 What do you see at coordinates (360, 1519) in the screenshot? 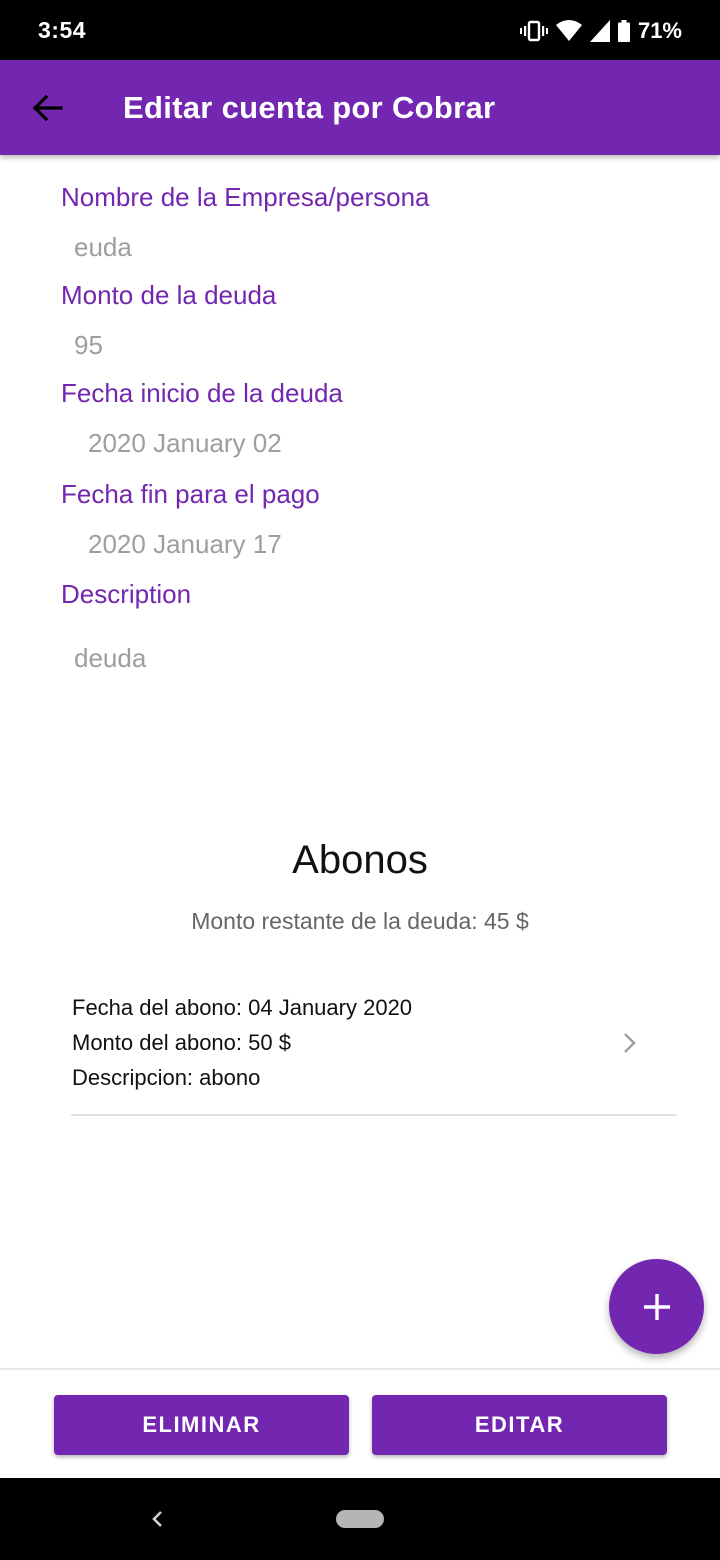
I see `nav-home-pill` at bounding box center [360, 1519].